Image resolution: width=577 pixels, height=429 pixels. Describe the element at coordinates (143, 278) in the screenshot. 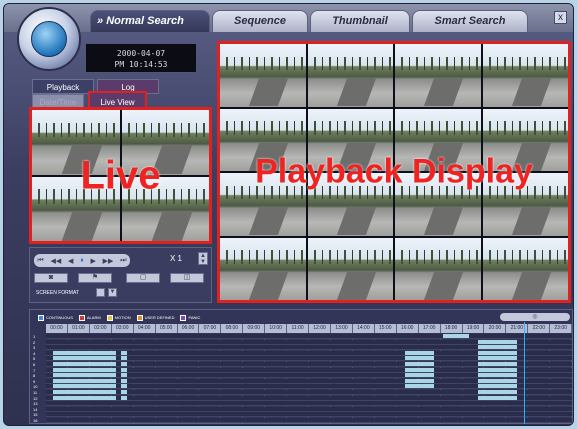

I see `capture-button: ▢` at that location.